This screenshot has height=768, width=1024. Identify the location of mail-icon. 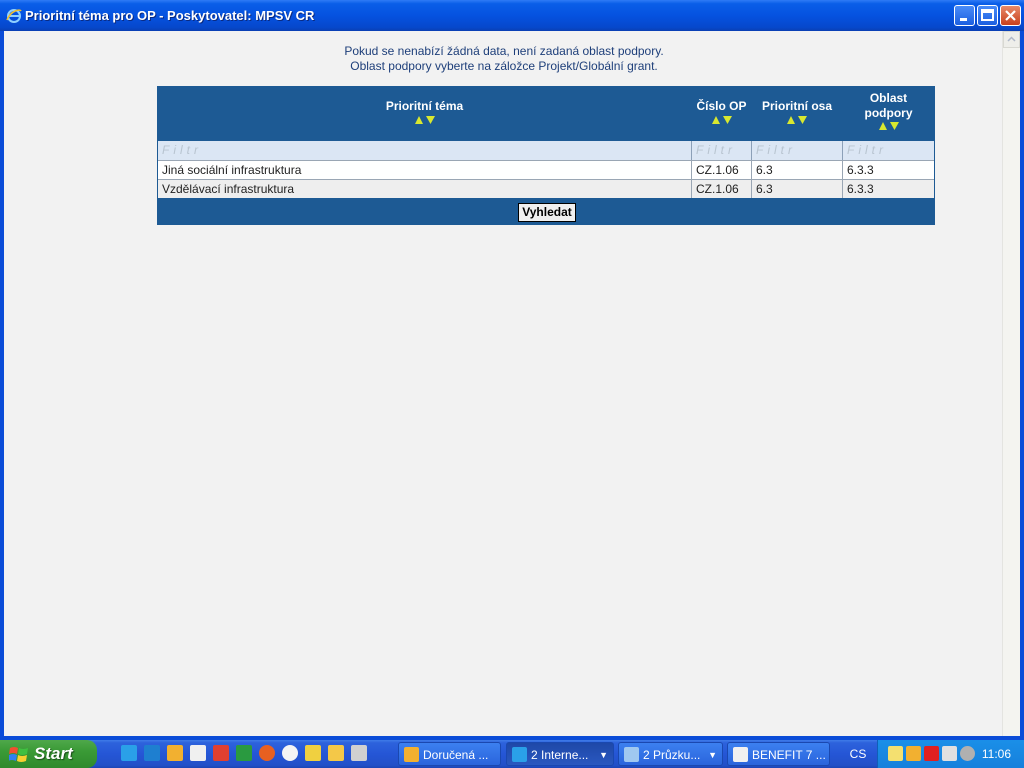
(895, 753).